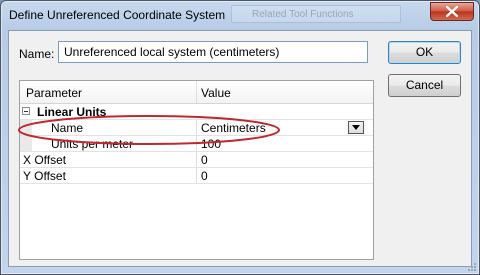 The image size is (480, 275). Describe the element at coordinates (44, 176) in the screenshot. I see `param-y-offset: Y Offset` at that location.